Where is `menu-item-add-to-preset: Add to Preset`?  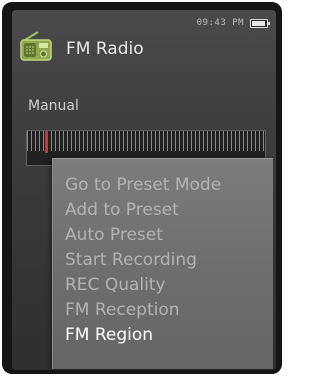 menu-item-add-to-preset: Add to Preset is located at coordinates (143, 210).